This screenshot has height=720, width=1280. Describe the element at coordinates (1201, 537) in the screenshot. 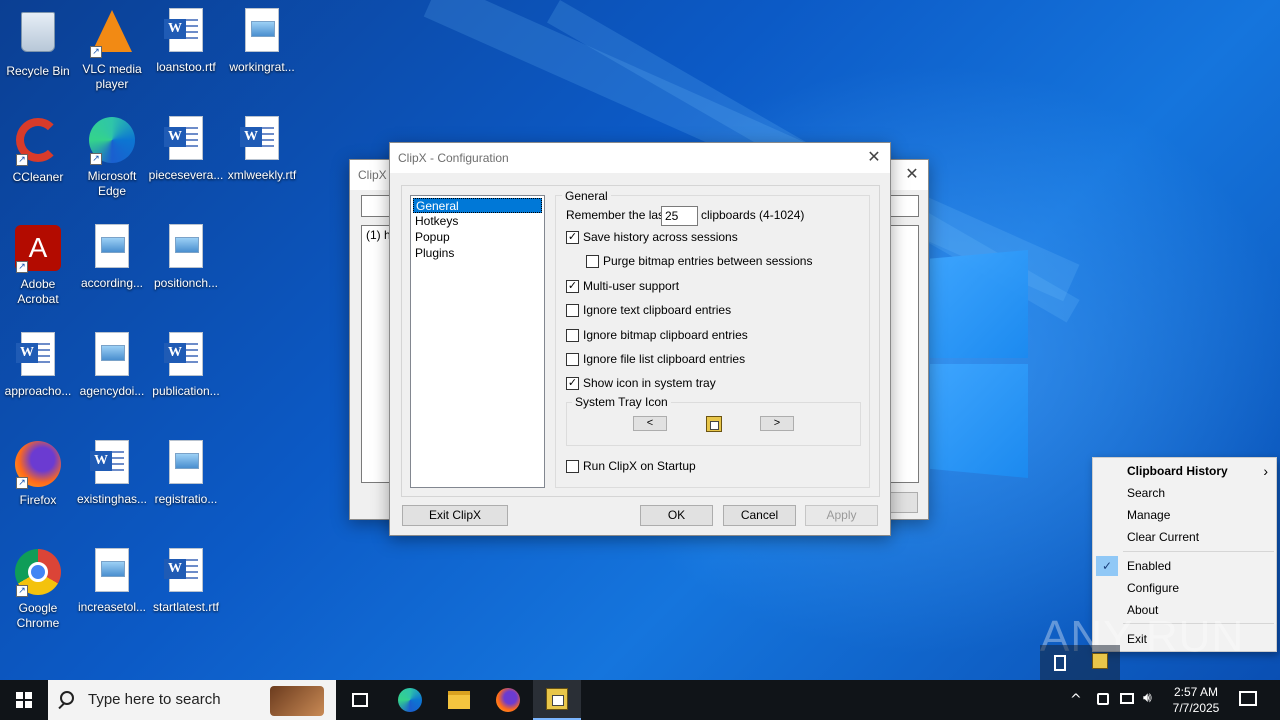

I see `menu-item-clear-current: Clear Current` at that location.